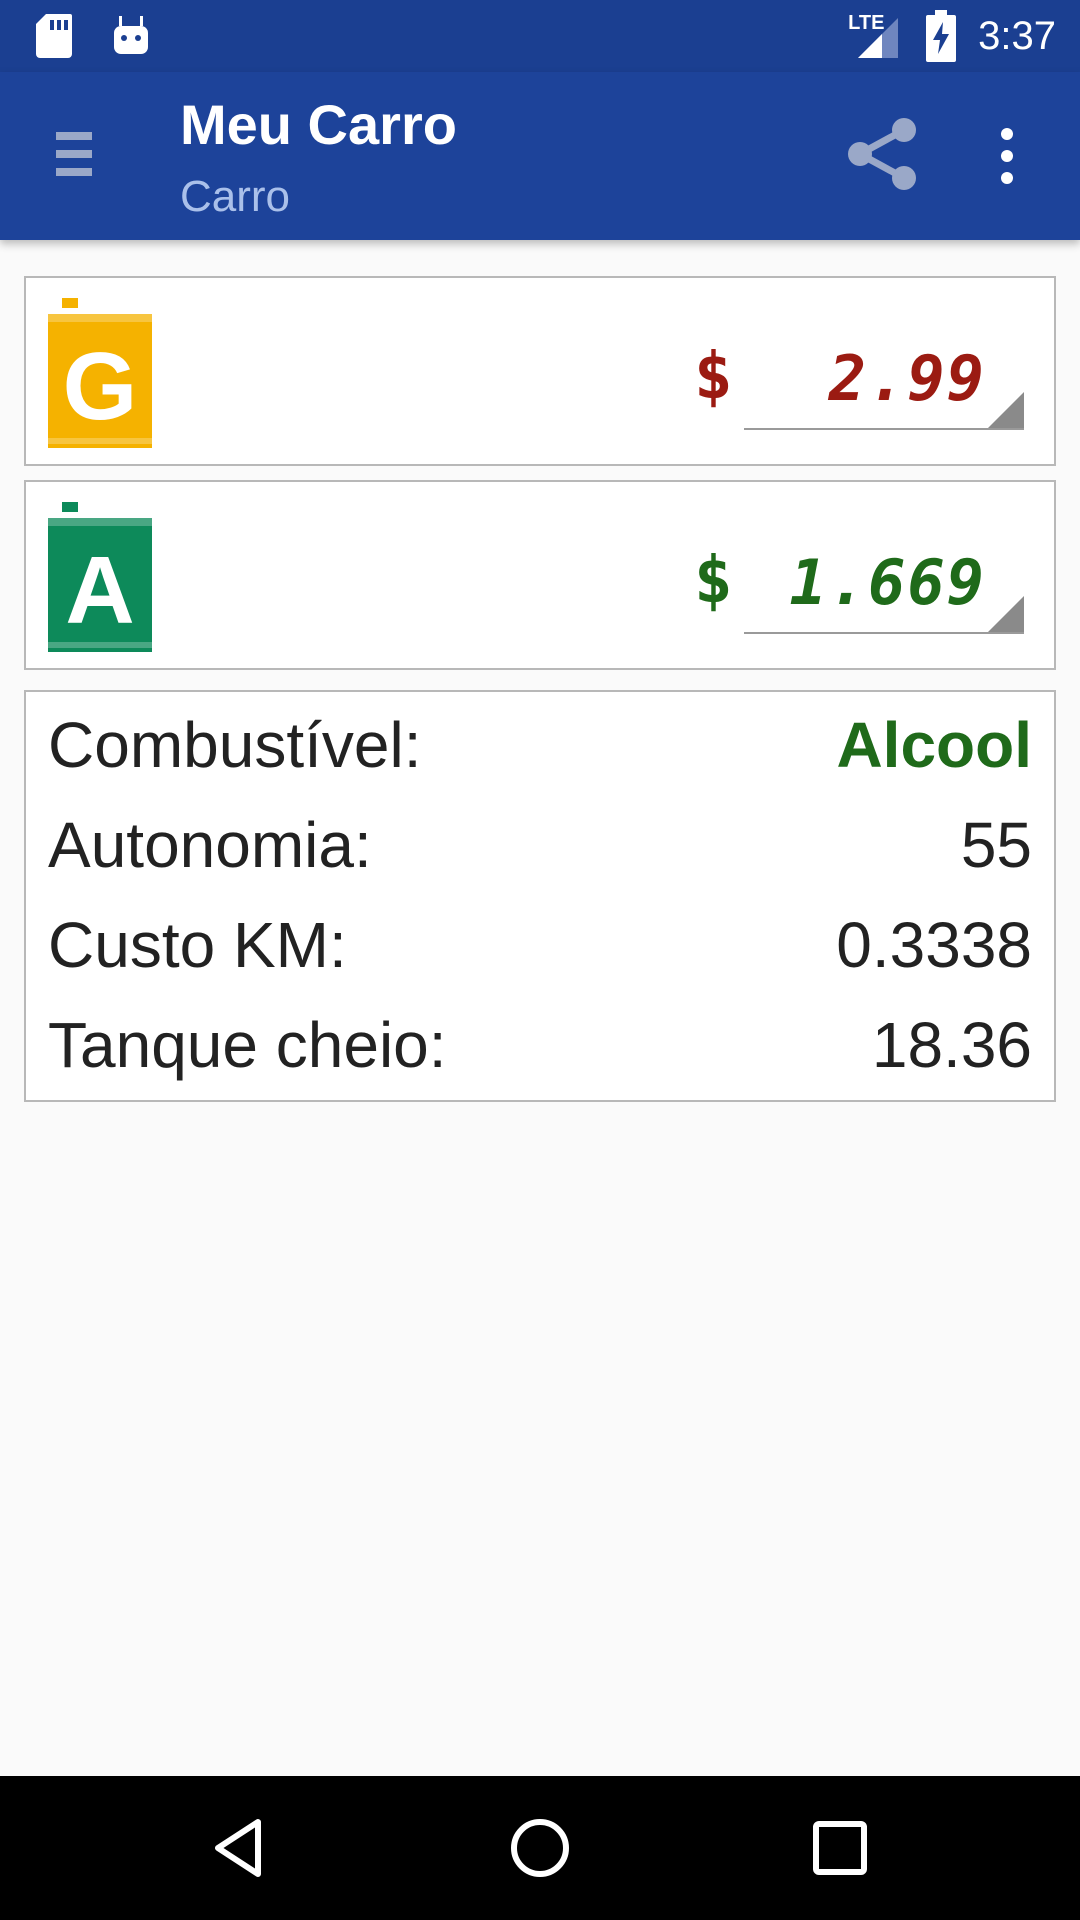  I want to click on alcohol-badge-letter: A, so click(100, 590).